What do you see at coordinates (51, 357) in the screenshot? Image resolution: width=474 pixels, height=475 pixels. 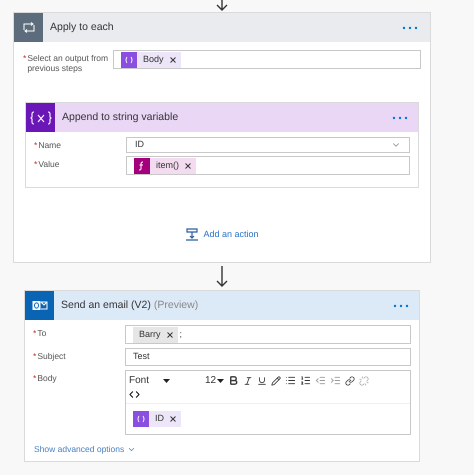 I see `field-label: Subject` at bounding box center [51, 357].